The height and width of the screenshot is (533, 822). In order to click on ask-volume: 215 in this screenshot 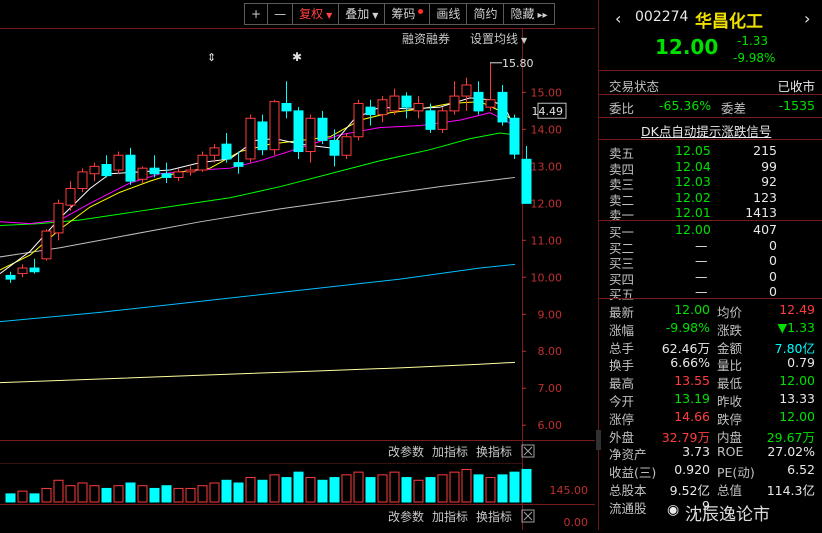, I will do `click(765, 150)`.